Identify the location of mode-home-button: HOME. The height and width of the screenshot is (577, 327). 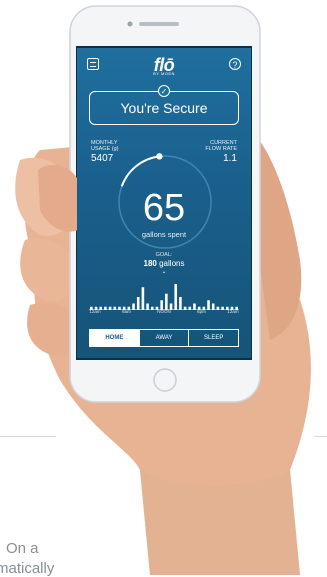
(114, 338).